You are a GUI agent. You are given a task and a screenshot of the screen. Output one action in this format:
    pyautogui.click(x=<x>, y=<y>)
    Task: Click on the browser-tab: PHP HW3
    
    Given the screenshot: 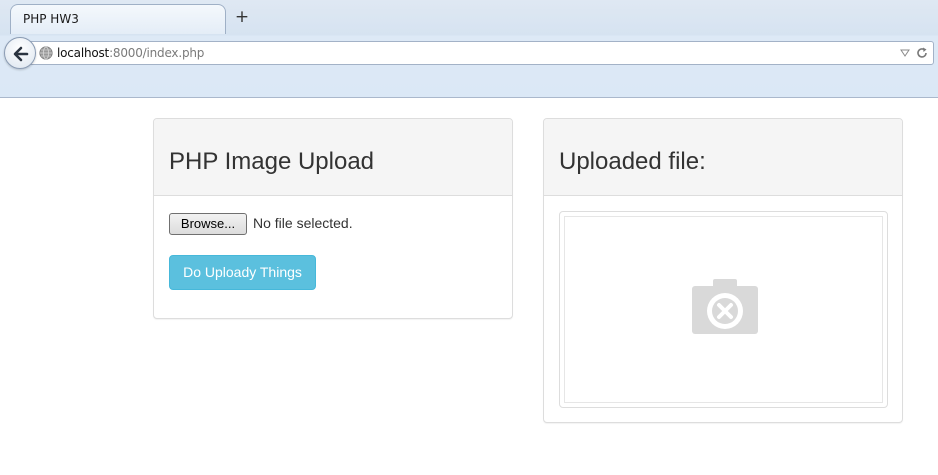 What is the action you would take?
    pyautogui.click(x=118, y=19)
    